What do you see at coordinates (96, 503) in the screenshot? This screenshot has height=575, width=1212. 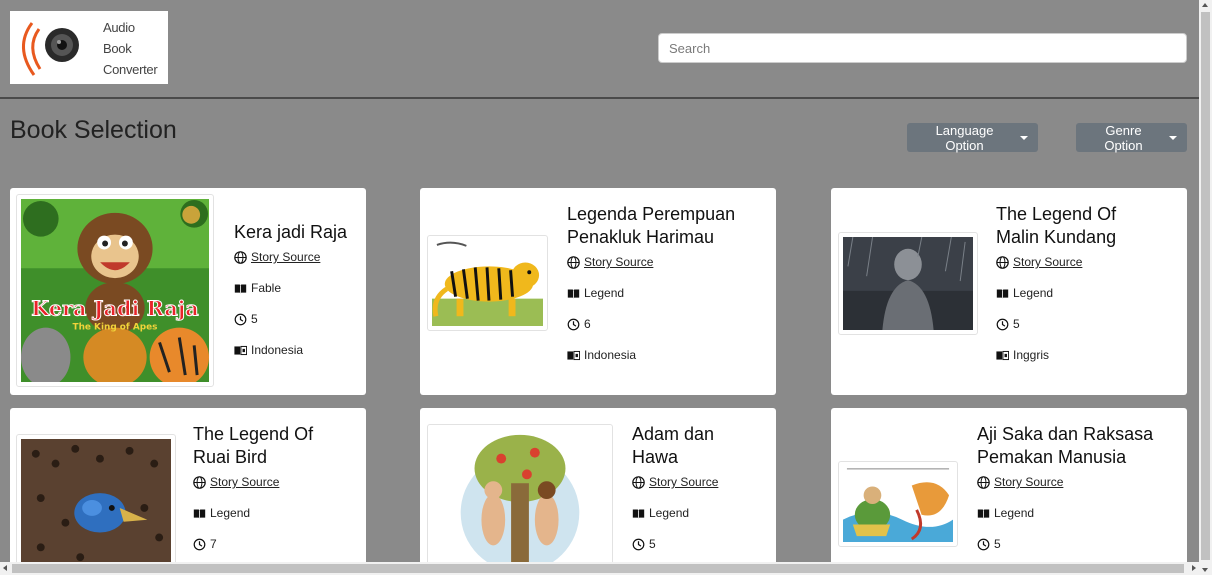 I see `cover-ruai-image` at bounding box center [96, 503].